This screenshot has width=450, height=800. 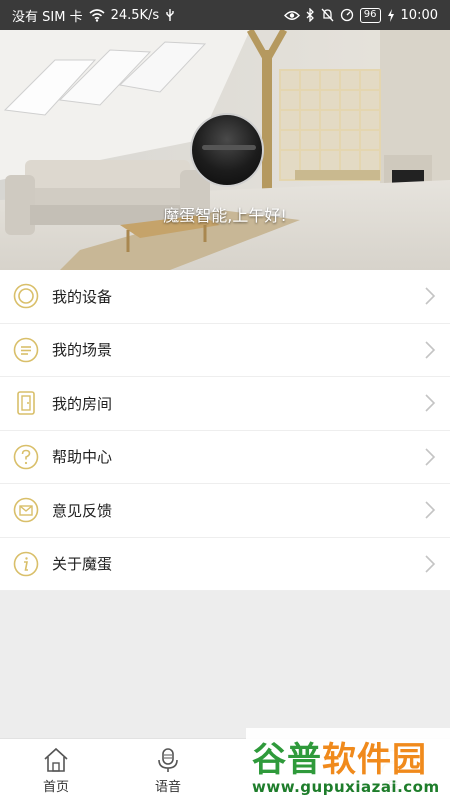 I want to click on usb-icon, so click(x=170, y=15).